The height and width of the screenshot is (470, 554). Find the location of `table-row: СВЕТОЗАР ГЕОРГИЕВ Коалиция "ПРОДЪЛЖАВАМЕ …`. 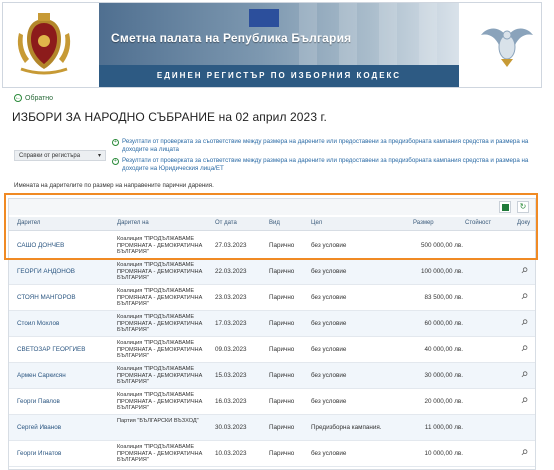

table-row: СВЕТОЗАР ГЕОРГИЕВ Коалиция "ПРОДЪЛЖАВАМЕ … is located at coordinates (272, 350).